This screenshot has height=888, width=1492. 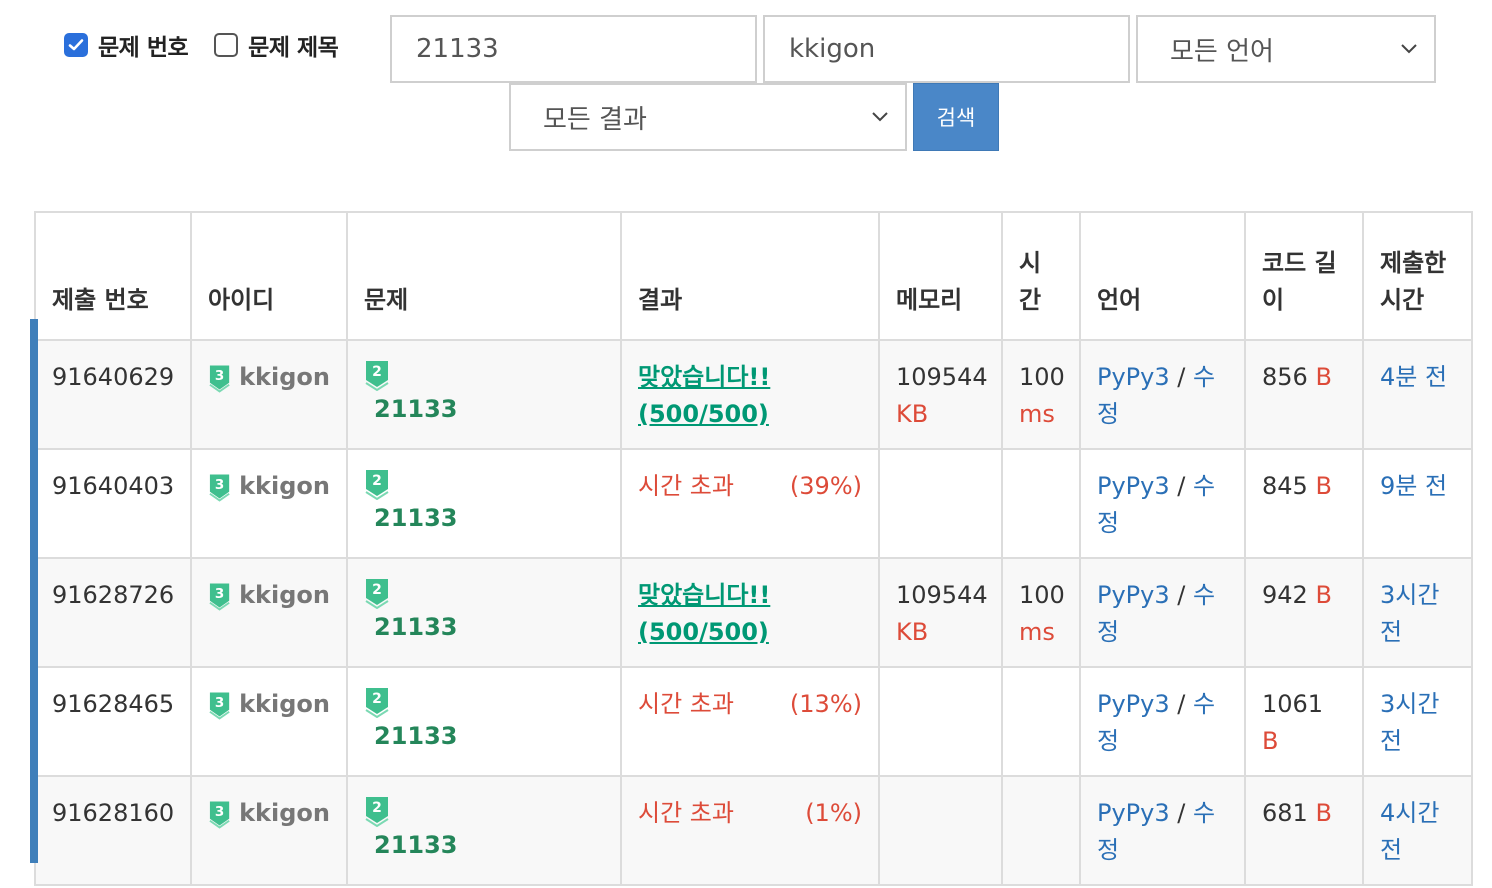 I want to click on code-length-cell: 681 B, so click(x=1304, y=830).